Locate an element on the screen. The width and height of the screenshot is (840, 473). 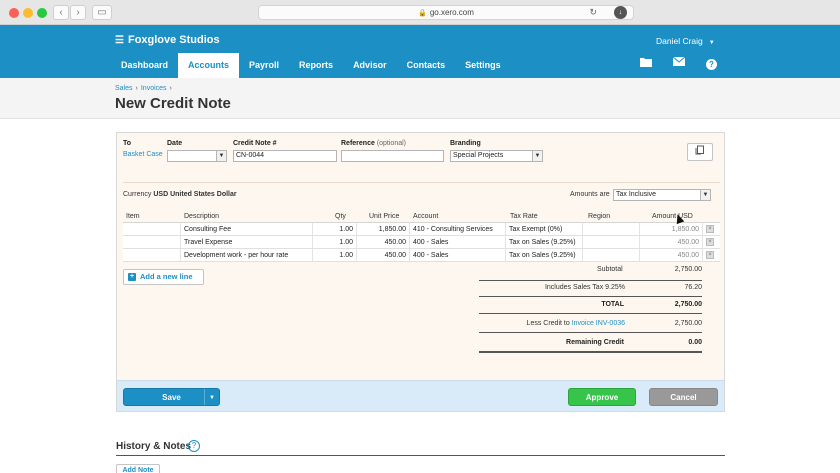
tax-value: 76.20 is located at coordinates (693, 287).